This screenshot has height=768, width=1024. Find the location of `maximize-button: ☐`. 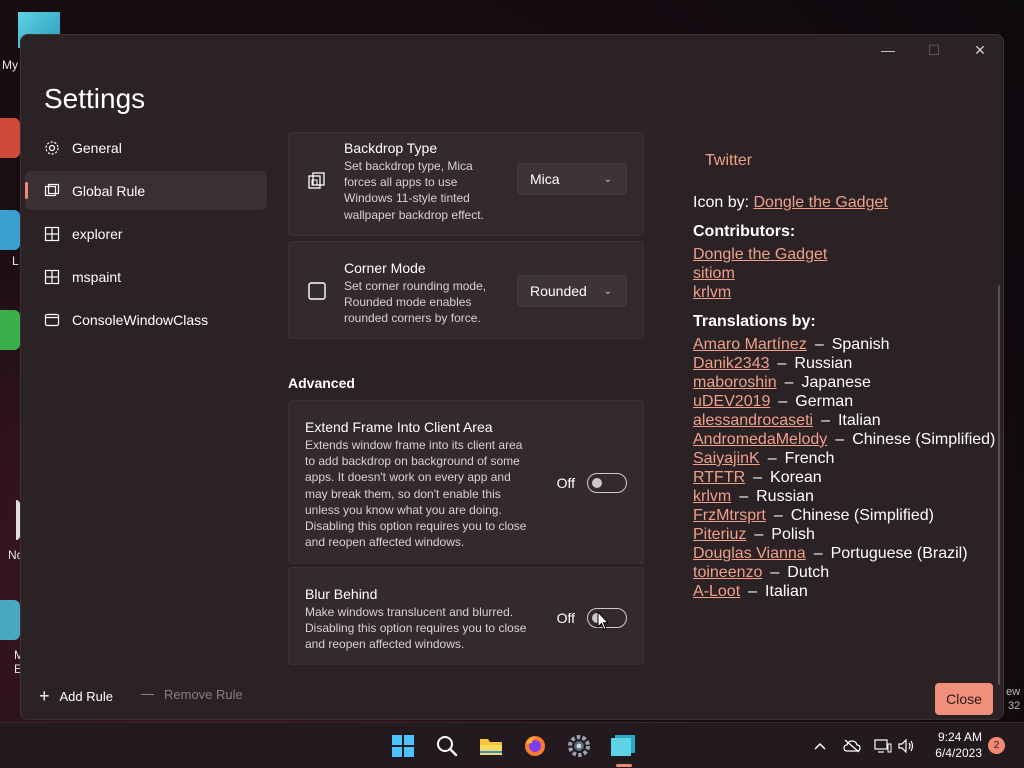

maximize-button: ☐ is located at coordinates (934, 50).